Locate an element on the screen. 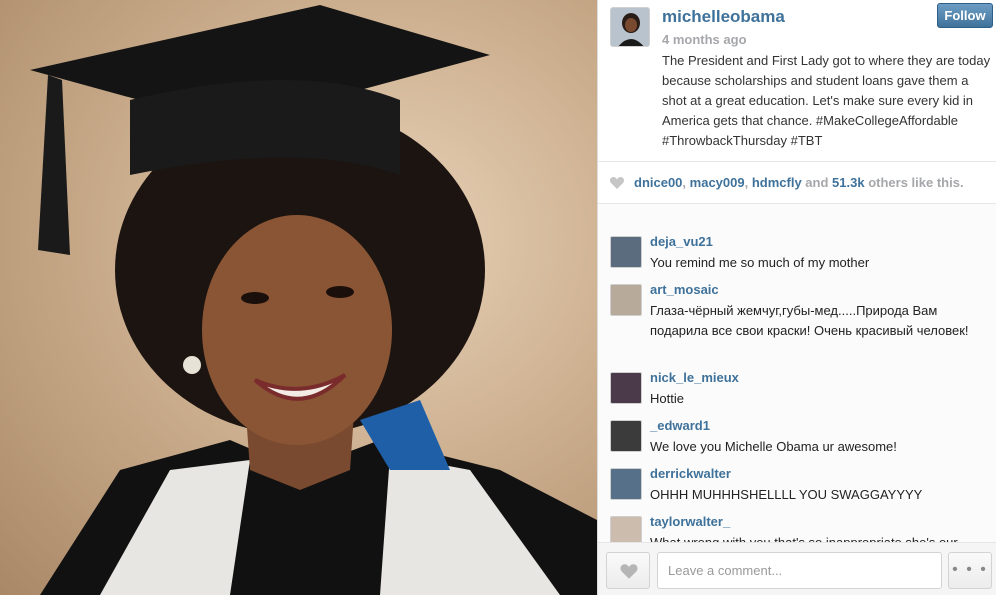 The height and width of the screenshot is (595, 996). comment-text: You remind me so much of my mother is located at coordinates (760, 262).